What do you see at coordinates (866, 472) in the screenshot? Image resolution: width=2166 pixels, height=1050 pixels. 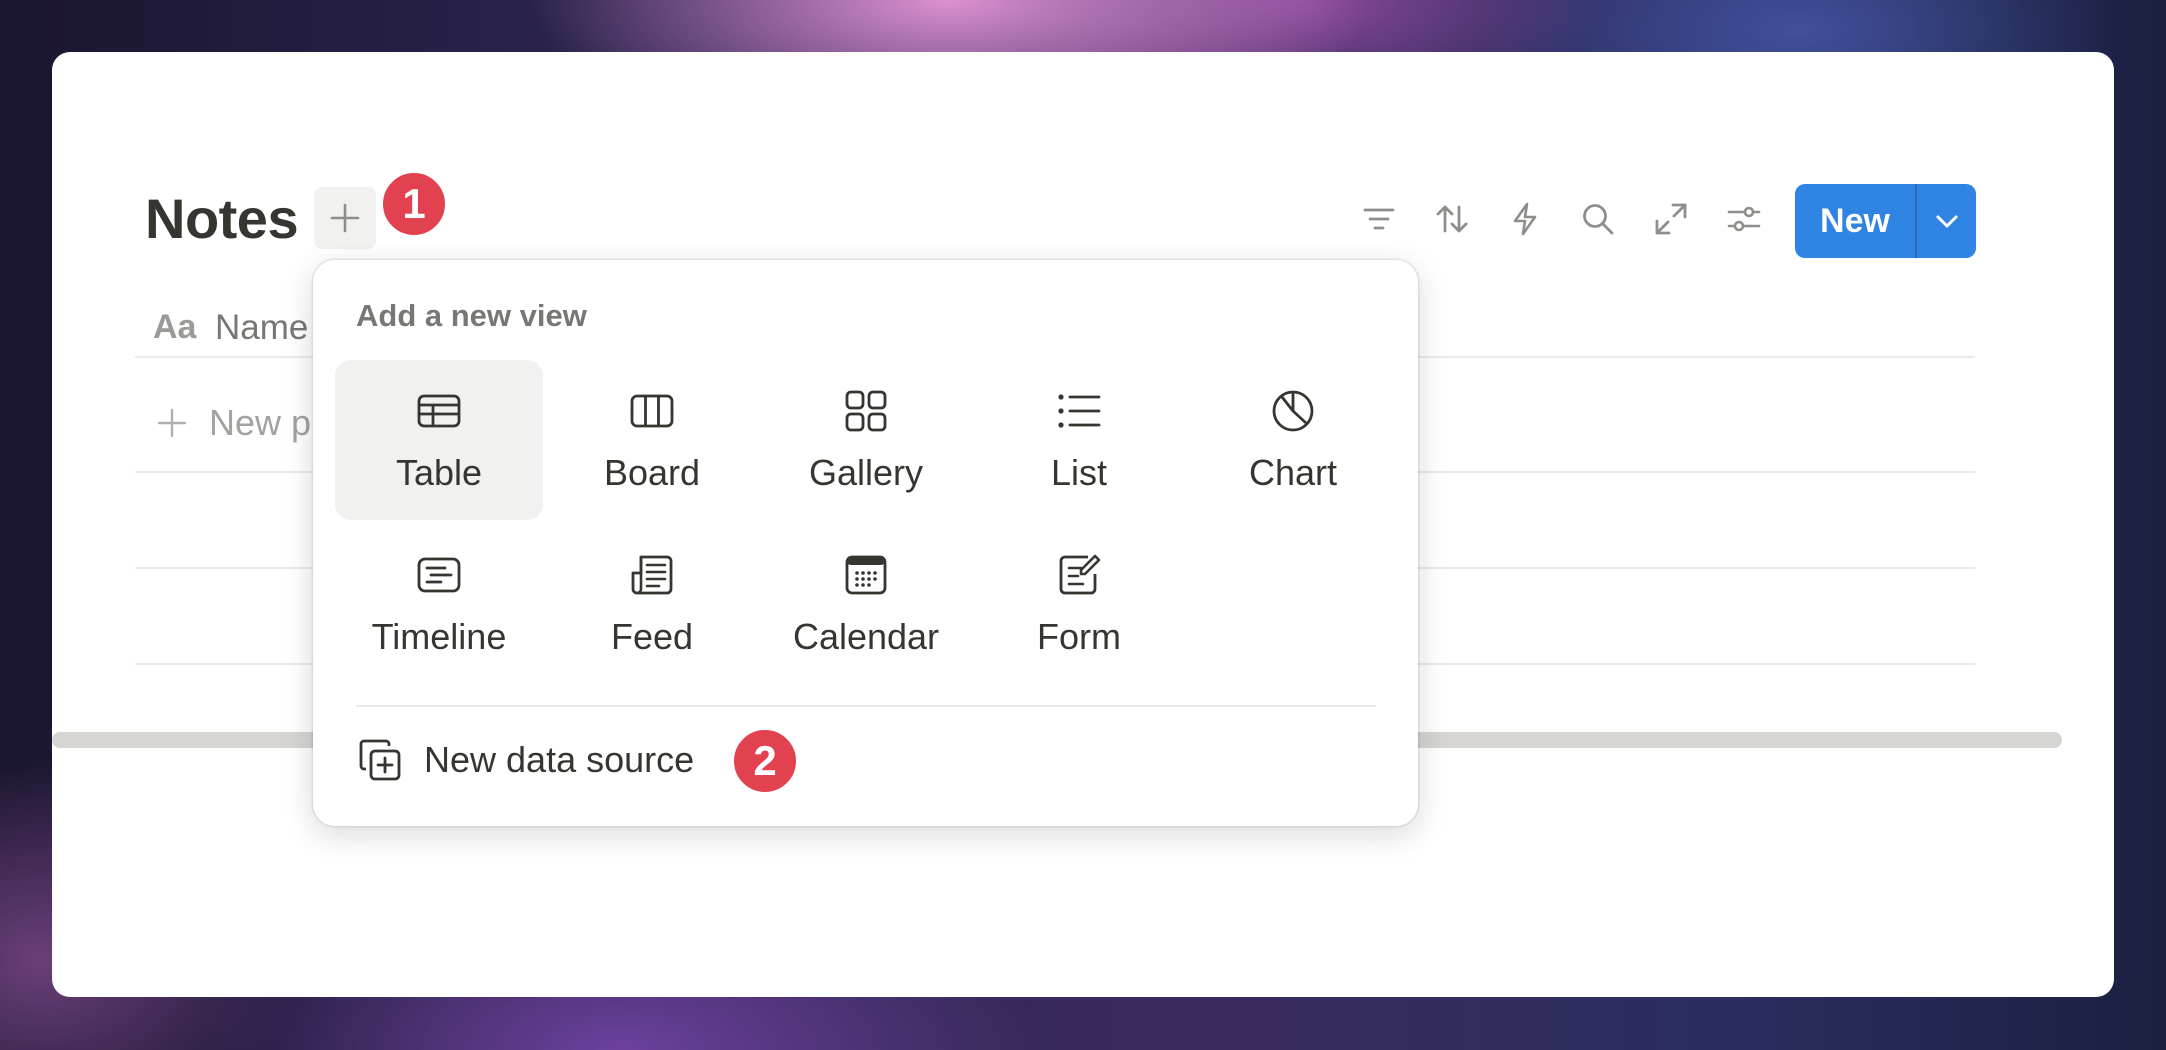 I see `view-option-label: Gallery` at bounding box center [866, 472].